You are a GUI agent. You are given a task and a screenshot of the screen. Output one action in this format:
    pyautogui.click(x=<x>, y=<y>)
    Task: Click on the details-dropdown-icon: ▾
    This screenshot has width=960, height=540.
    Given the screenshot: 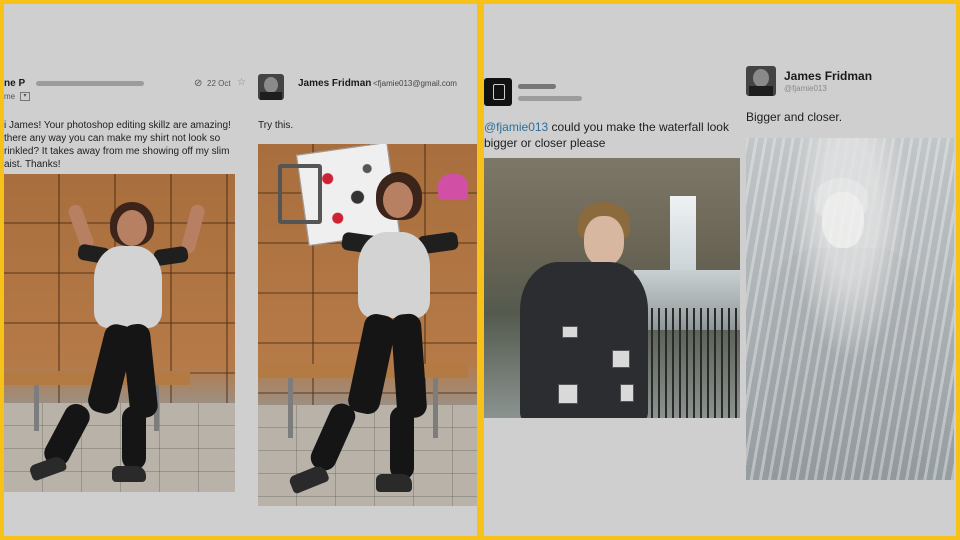 What is the action you would take?
    pyautogui.click(x=25, y=96)
    